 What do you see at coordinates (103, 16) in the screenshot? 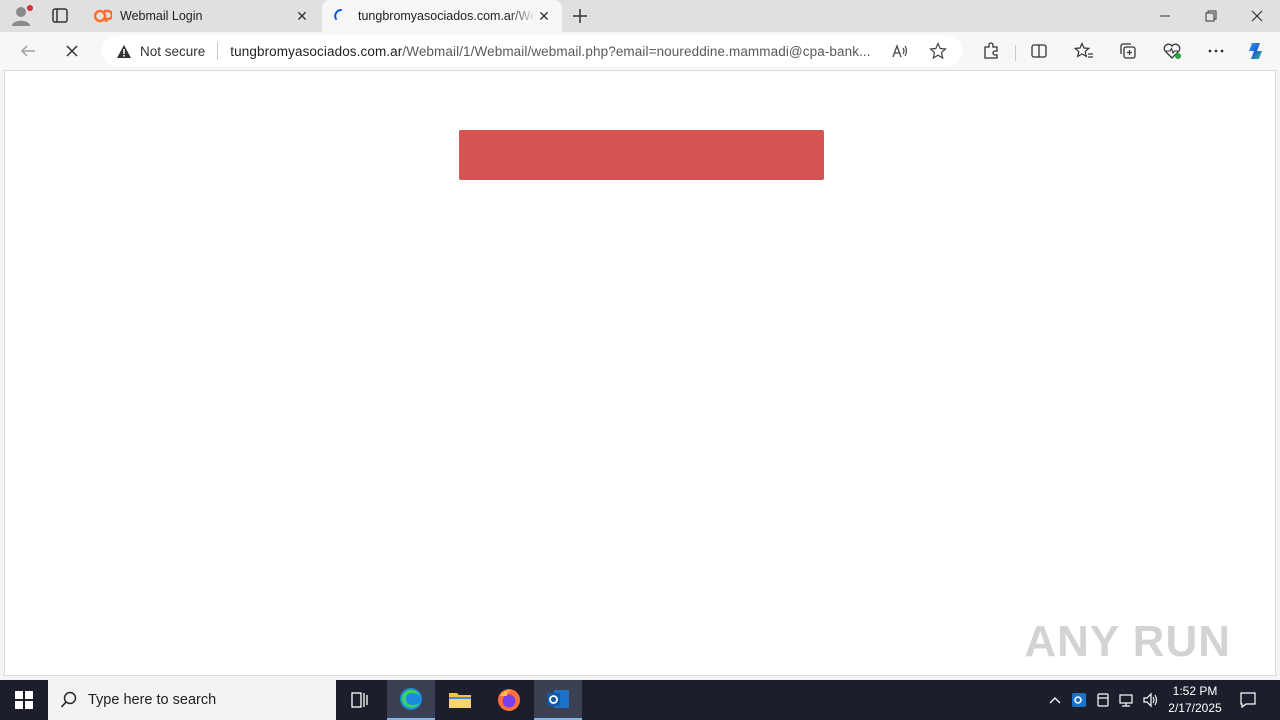
I see `cpanel-logo-icon` at bounding box center [103, 16].